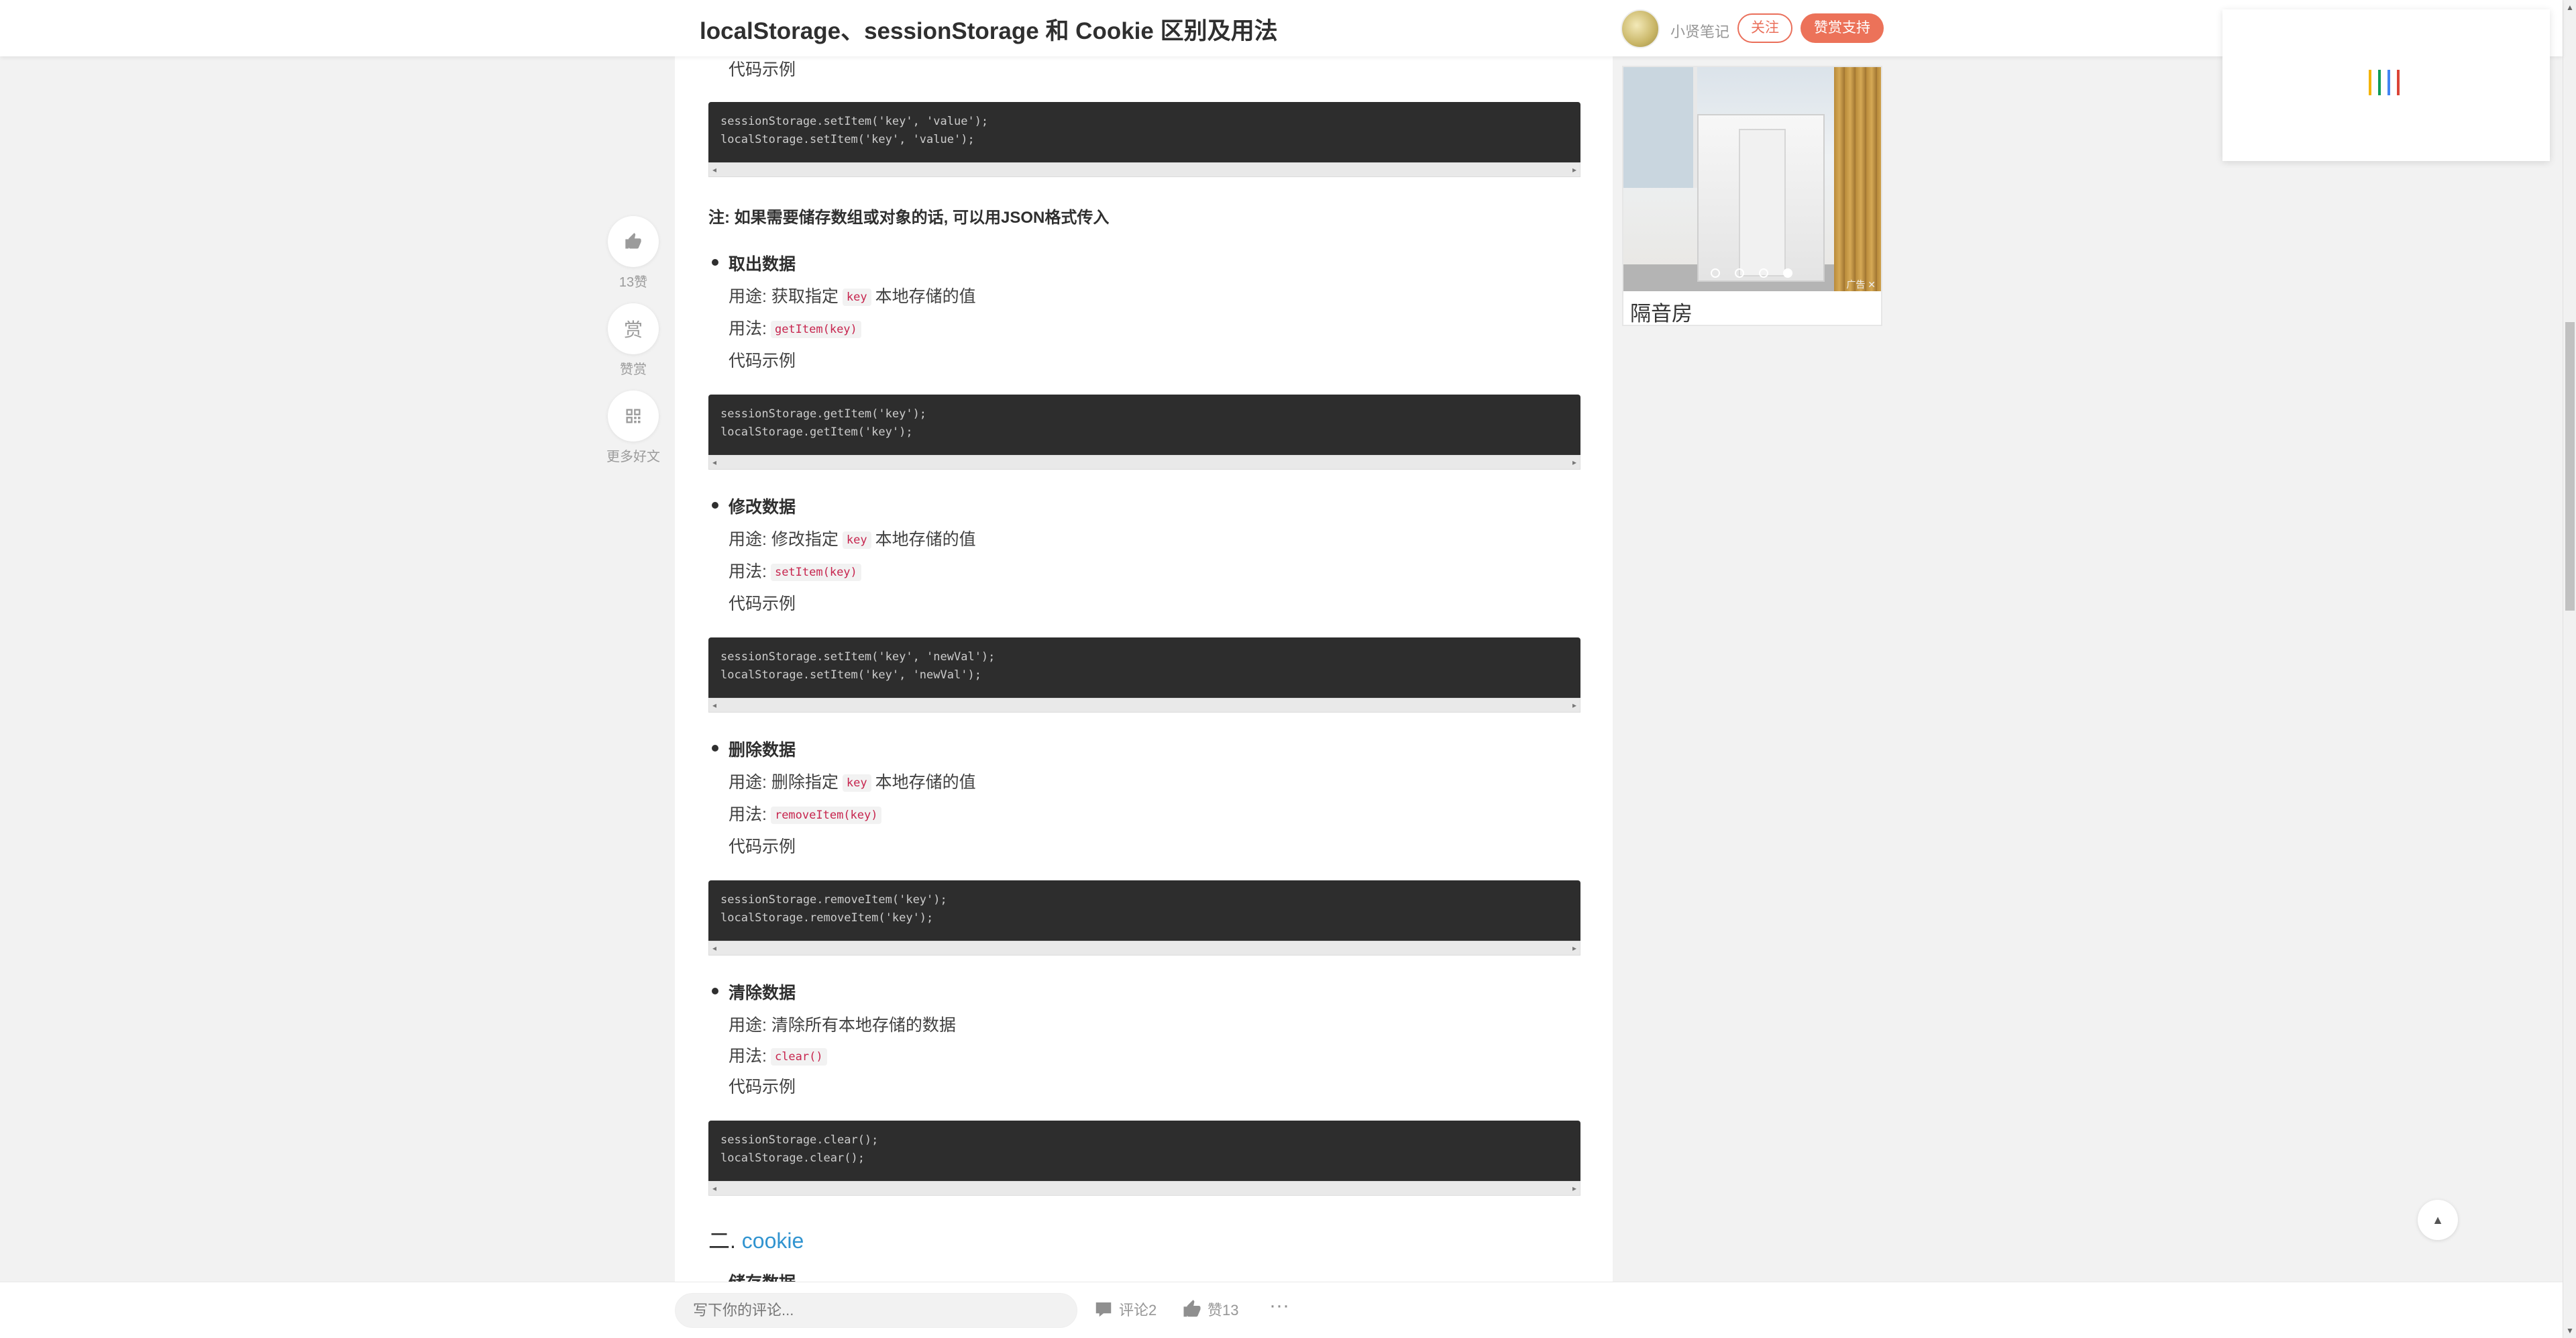  I want to click on section-title: 删除数据, so click(762, 750).